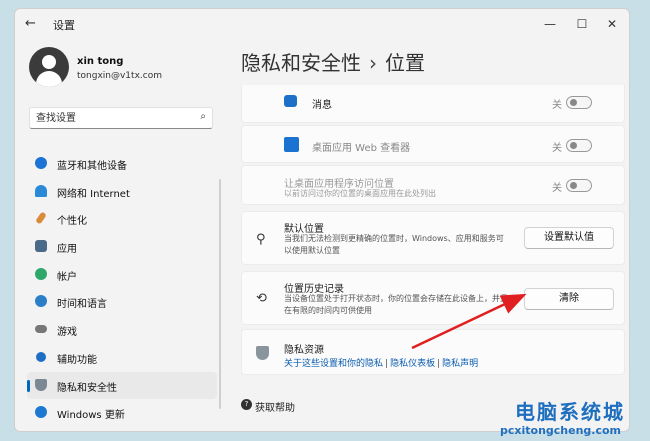  What do you see at coordinates (433, 352) in the screenshot?
I see `setting-privacy-resources: 隐私资源 关于这些设置和你的隐私 | 隐私仪表板 | 隐私声明` at bounding box center [433, 352].